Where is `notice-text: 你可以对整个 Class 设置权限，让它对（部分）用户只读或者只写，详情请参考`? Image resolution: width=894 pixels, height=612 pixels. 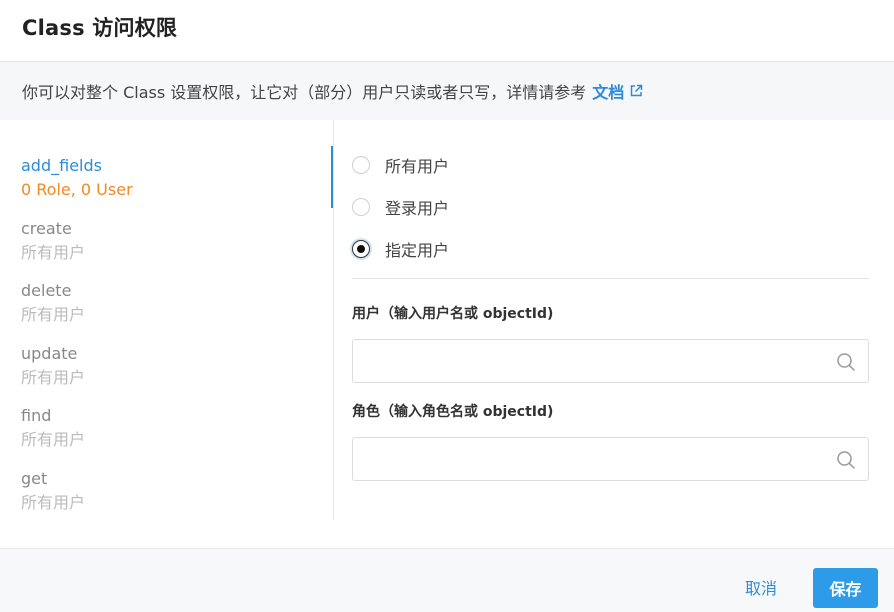 notice-text: 你可以对整个 Class 设置权限，让它对（部分）用户只读或者只写，详情请参考 is located at coordinates (304, 92).